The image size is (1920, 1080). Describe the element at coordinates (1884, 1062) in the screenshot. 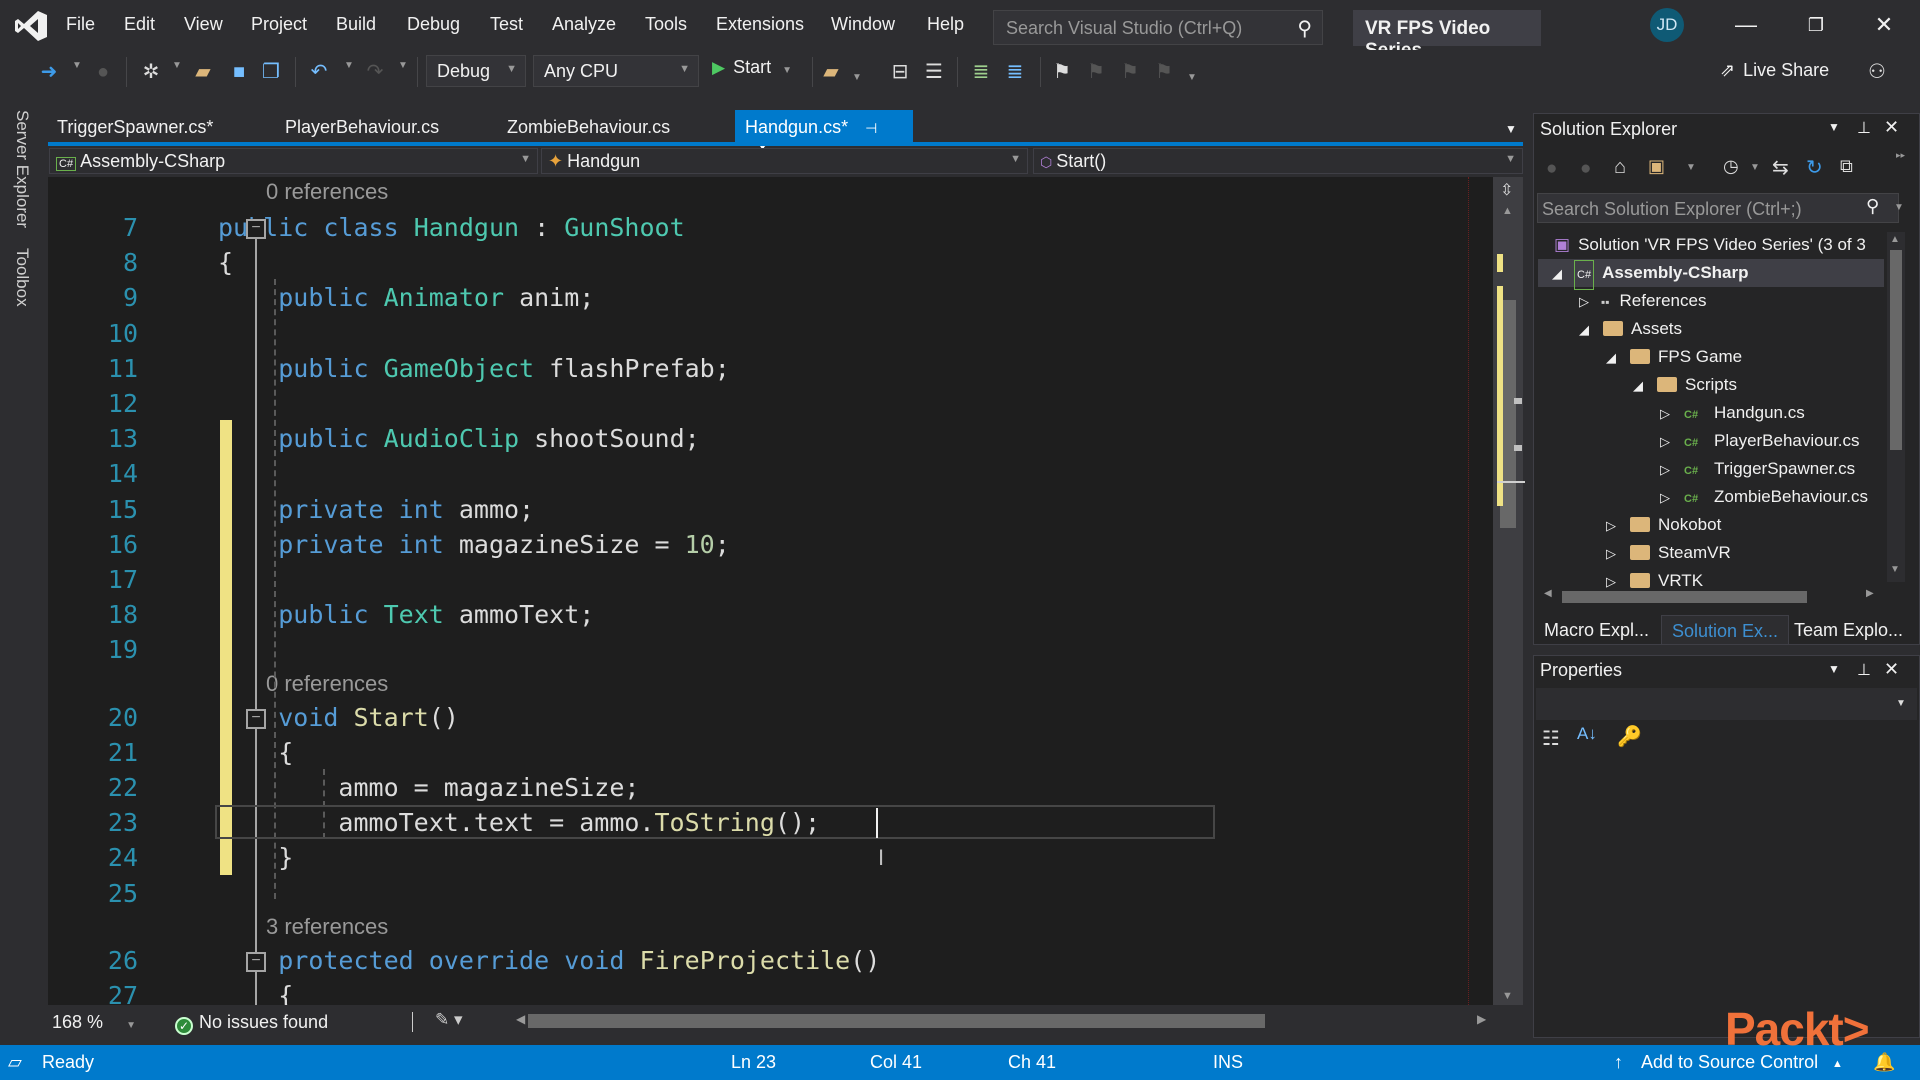

I see `notifications-bell-icon: 🔔` at that location.